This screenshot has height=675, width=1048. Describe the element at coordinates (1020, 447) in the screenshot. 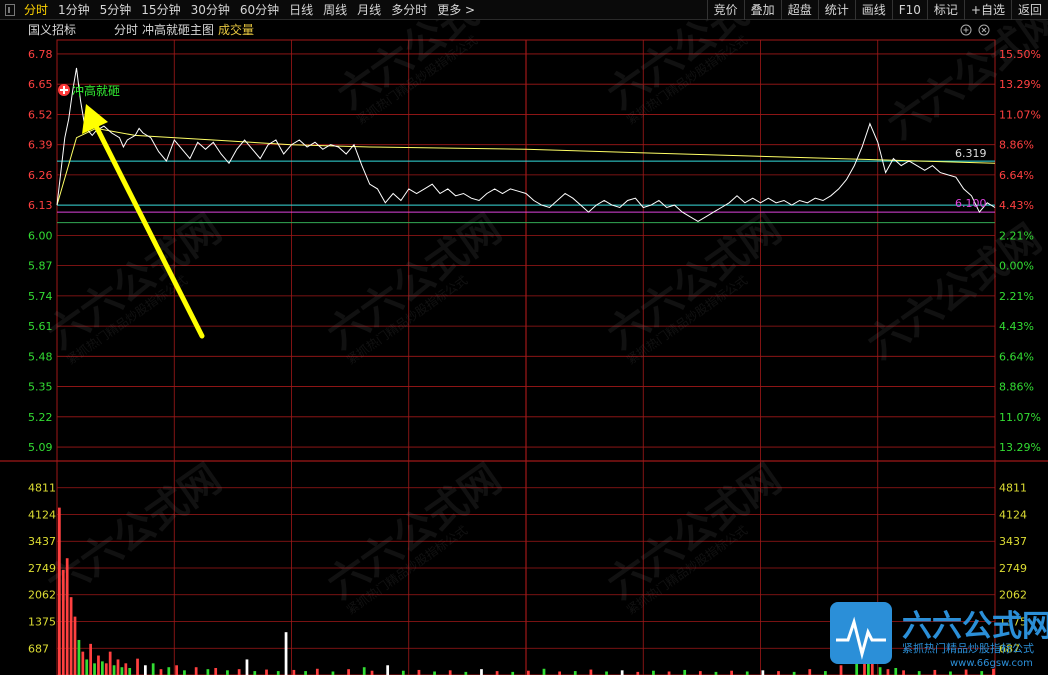

I see `percent-tick-label: 13.29%` at that location.